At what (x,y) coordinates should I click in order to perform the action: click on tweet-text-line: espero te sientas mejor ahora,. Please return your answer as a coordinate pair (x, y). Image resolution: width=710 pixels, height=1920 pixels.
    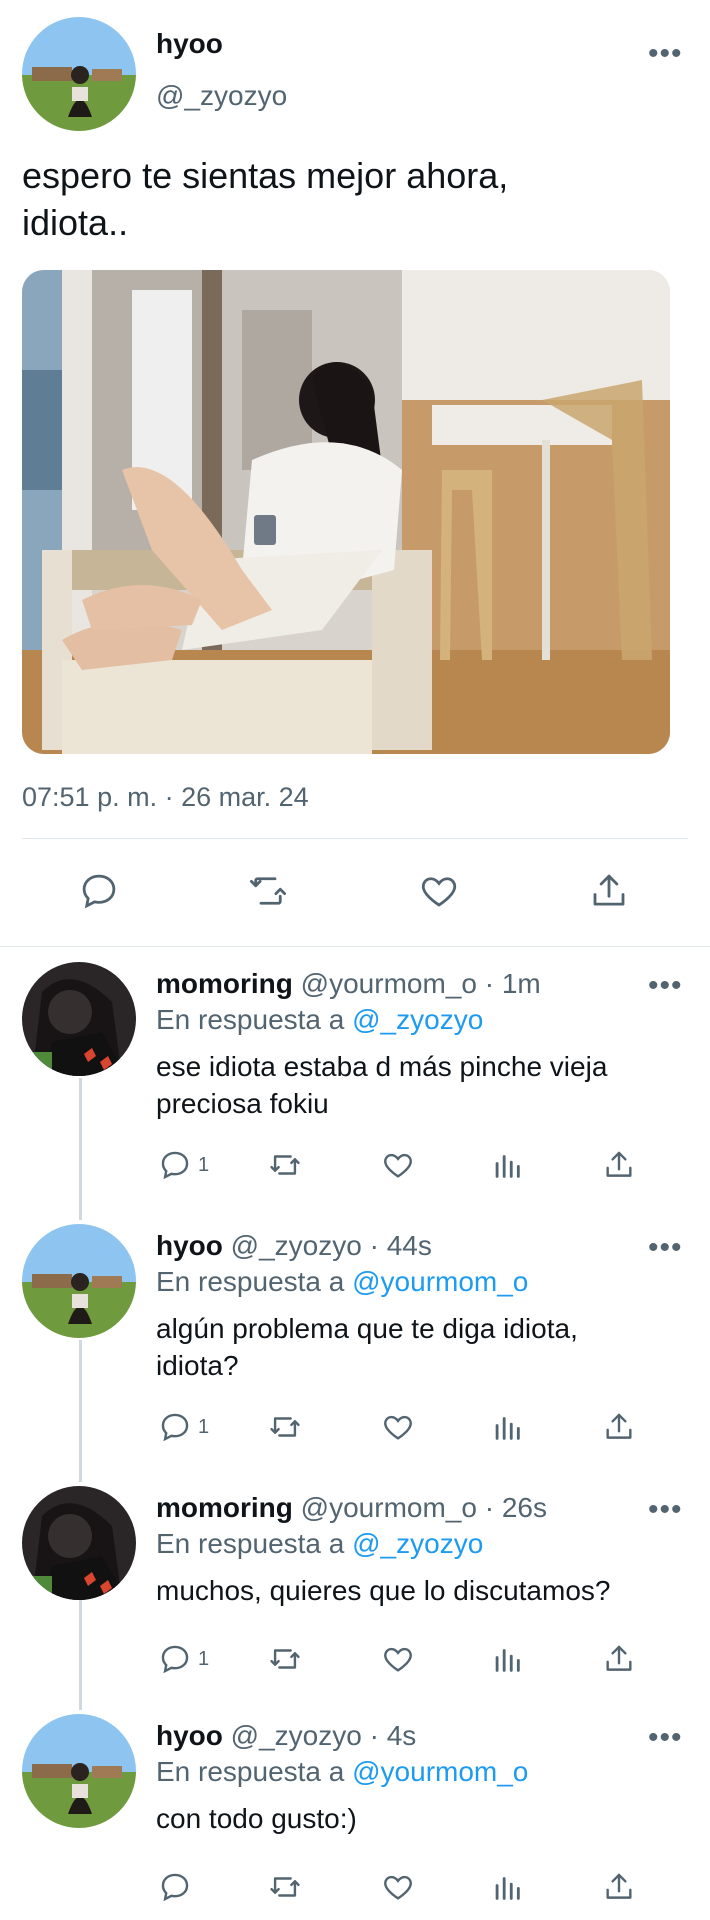
    Looking at the image, I should click on (265, 175).